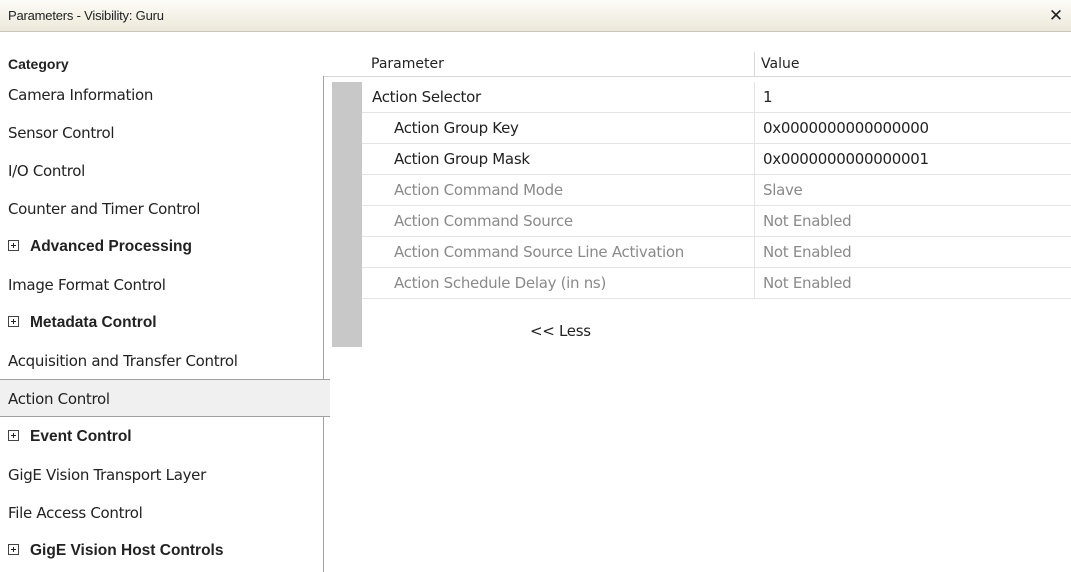  I want to click on category-label: I/O Control, so click(46, 171).